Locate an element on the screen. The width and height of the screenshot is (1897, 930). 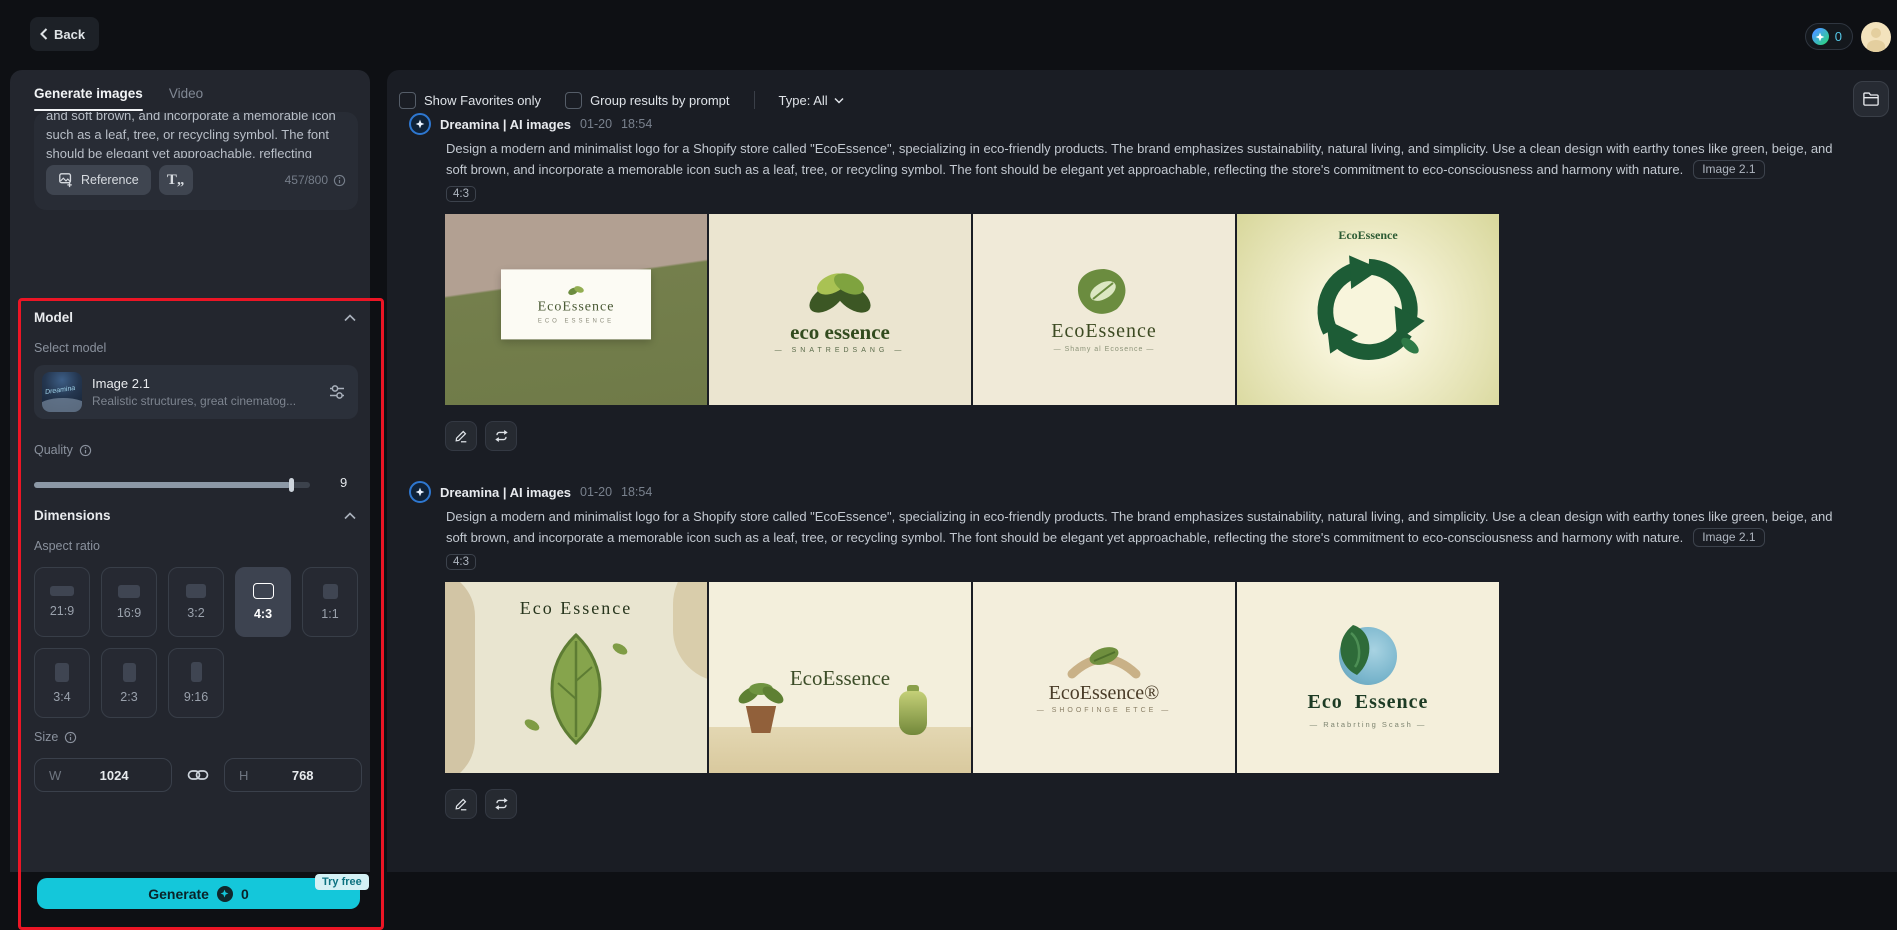
avatar is located at coordinates (1876, 37).